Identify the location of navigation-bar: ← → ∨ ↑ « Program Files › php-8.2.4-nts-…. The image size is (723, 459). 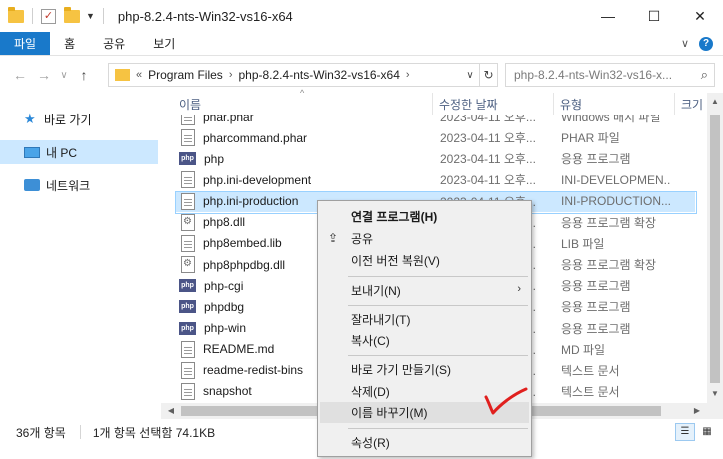
(361, 75).